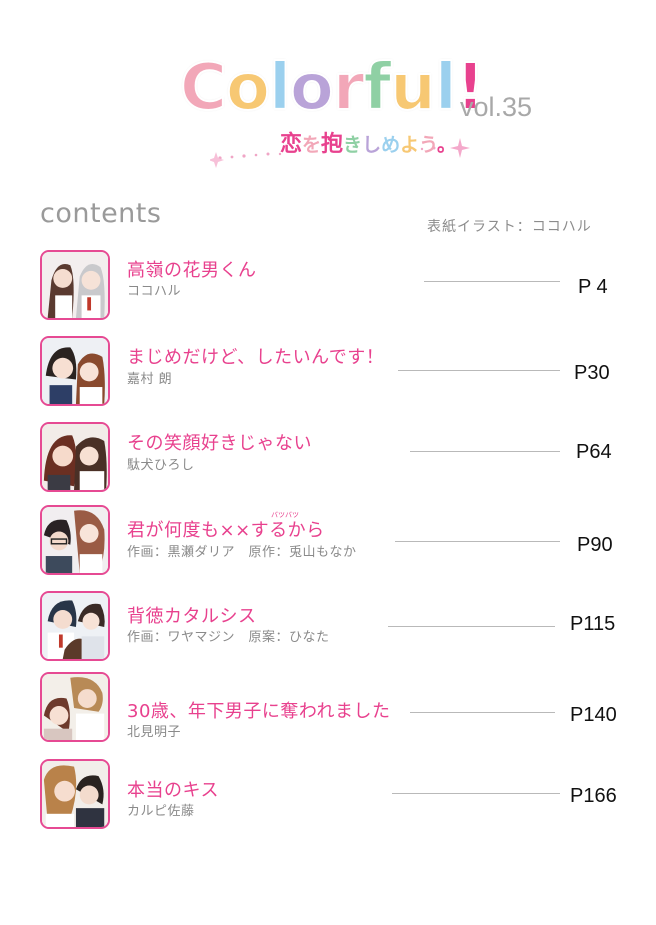 This screenshot has height=925, width=656. I want to click on magazine-logo: Colorful! vol.35 恋を抱きしめよう。, so click(359, 113).